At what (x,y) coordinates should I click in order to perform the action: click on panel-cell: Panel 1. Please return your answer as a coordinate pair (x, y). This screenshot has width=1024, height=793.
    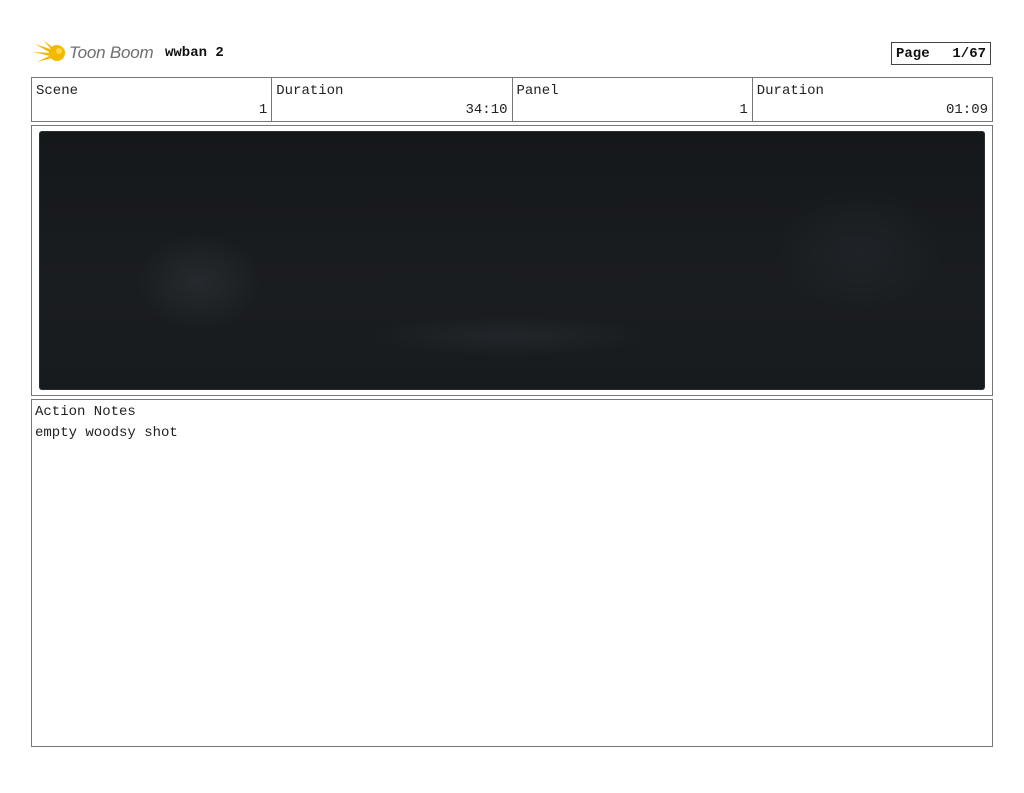
    Looking at the image, I should click on (633, 99).